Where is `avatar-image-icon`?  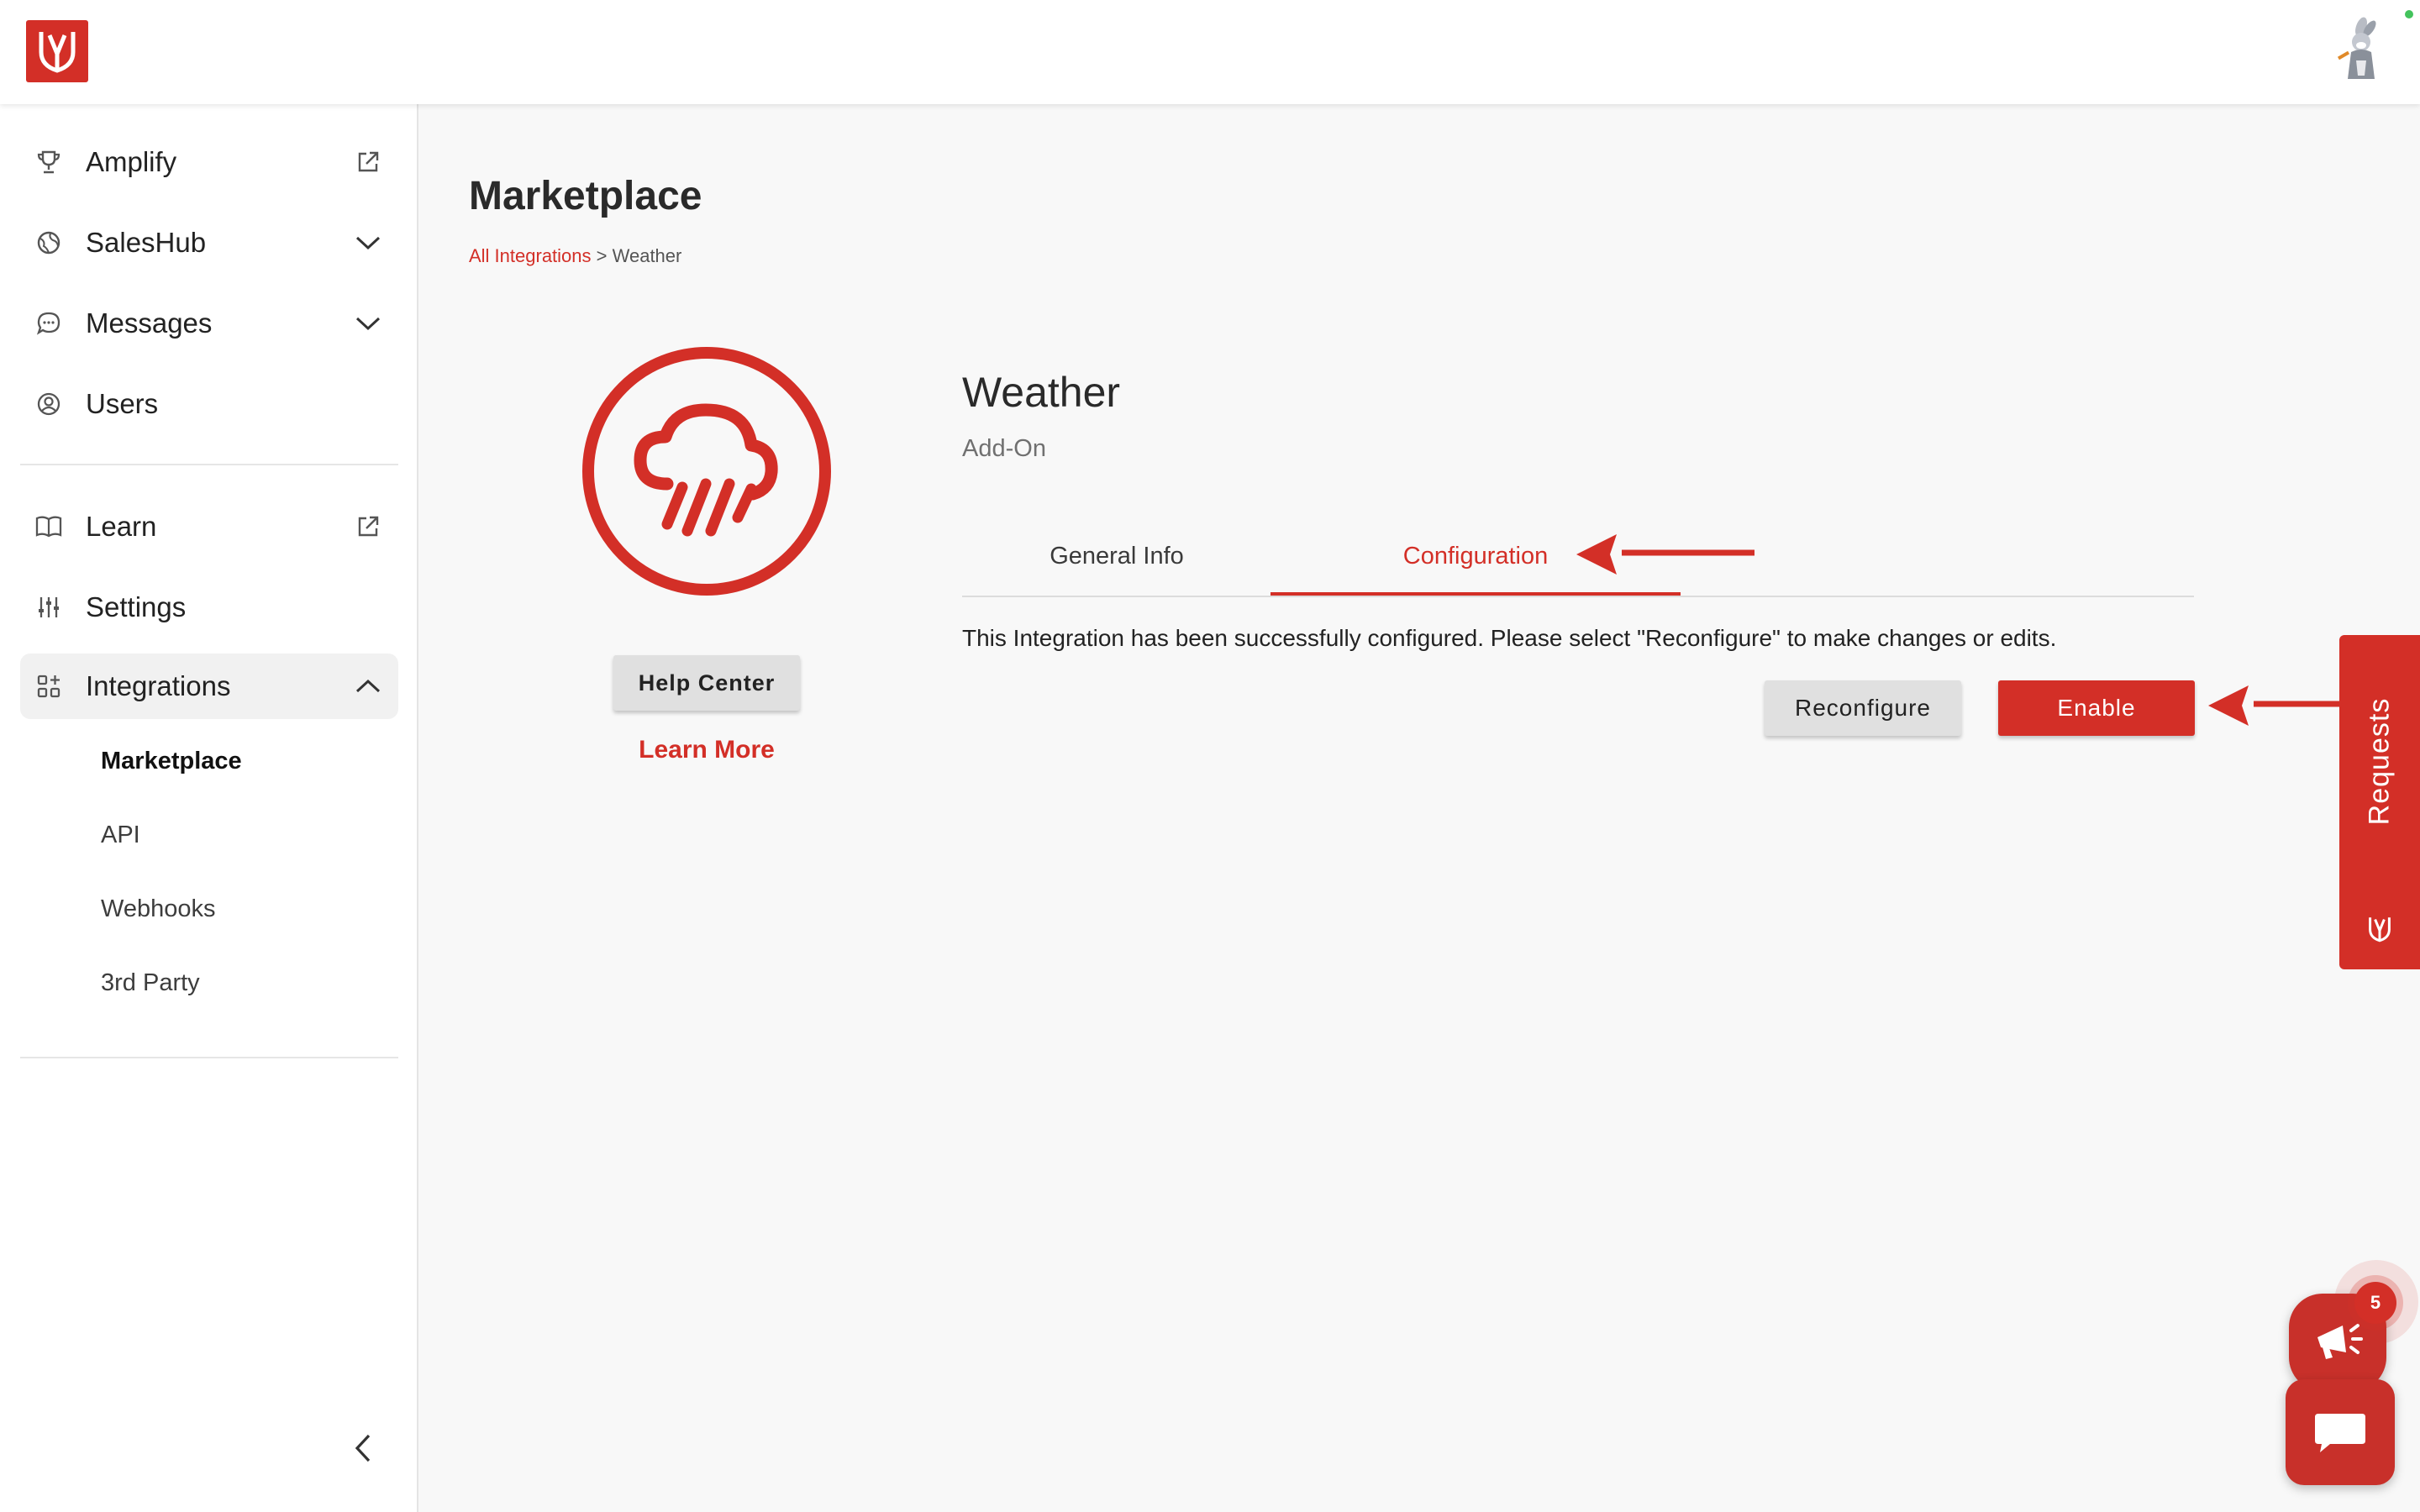 avatar-image-icon is located at coordinates (2356, 48).